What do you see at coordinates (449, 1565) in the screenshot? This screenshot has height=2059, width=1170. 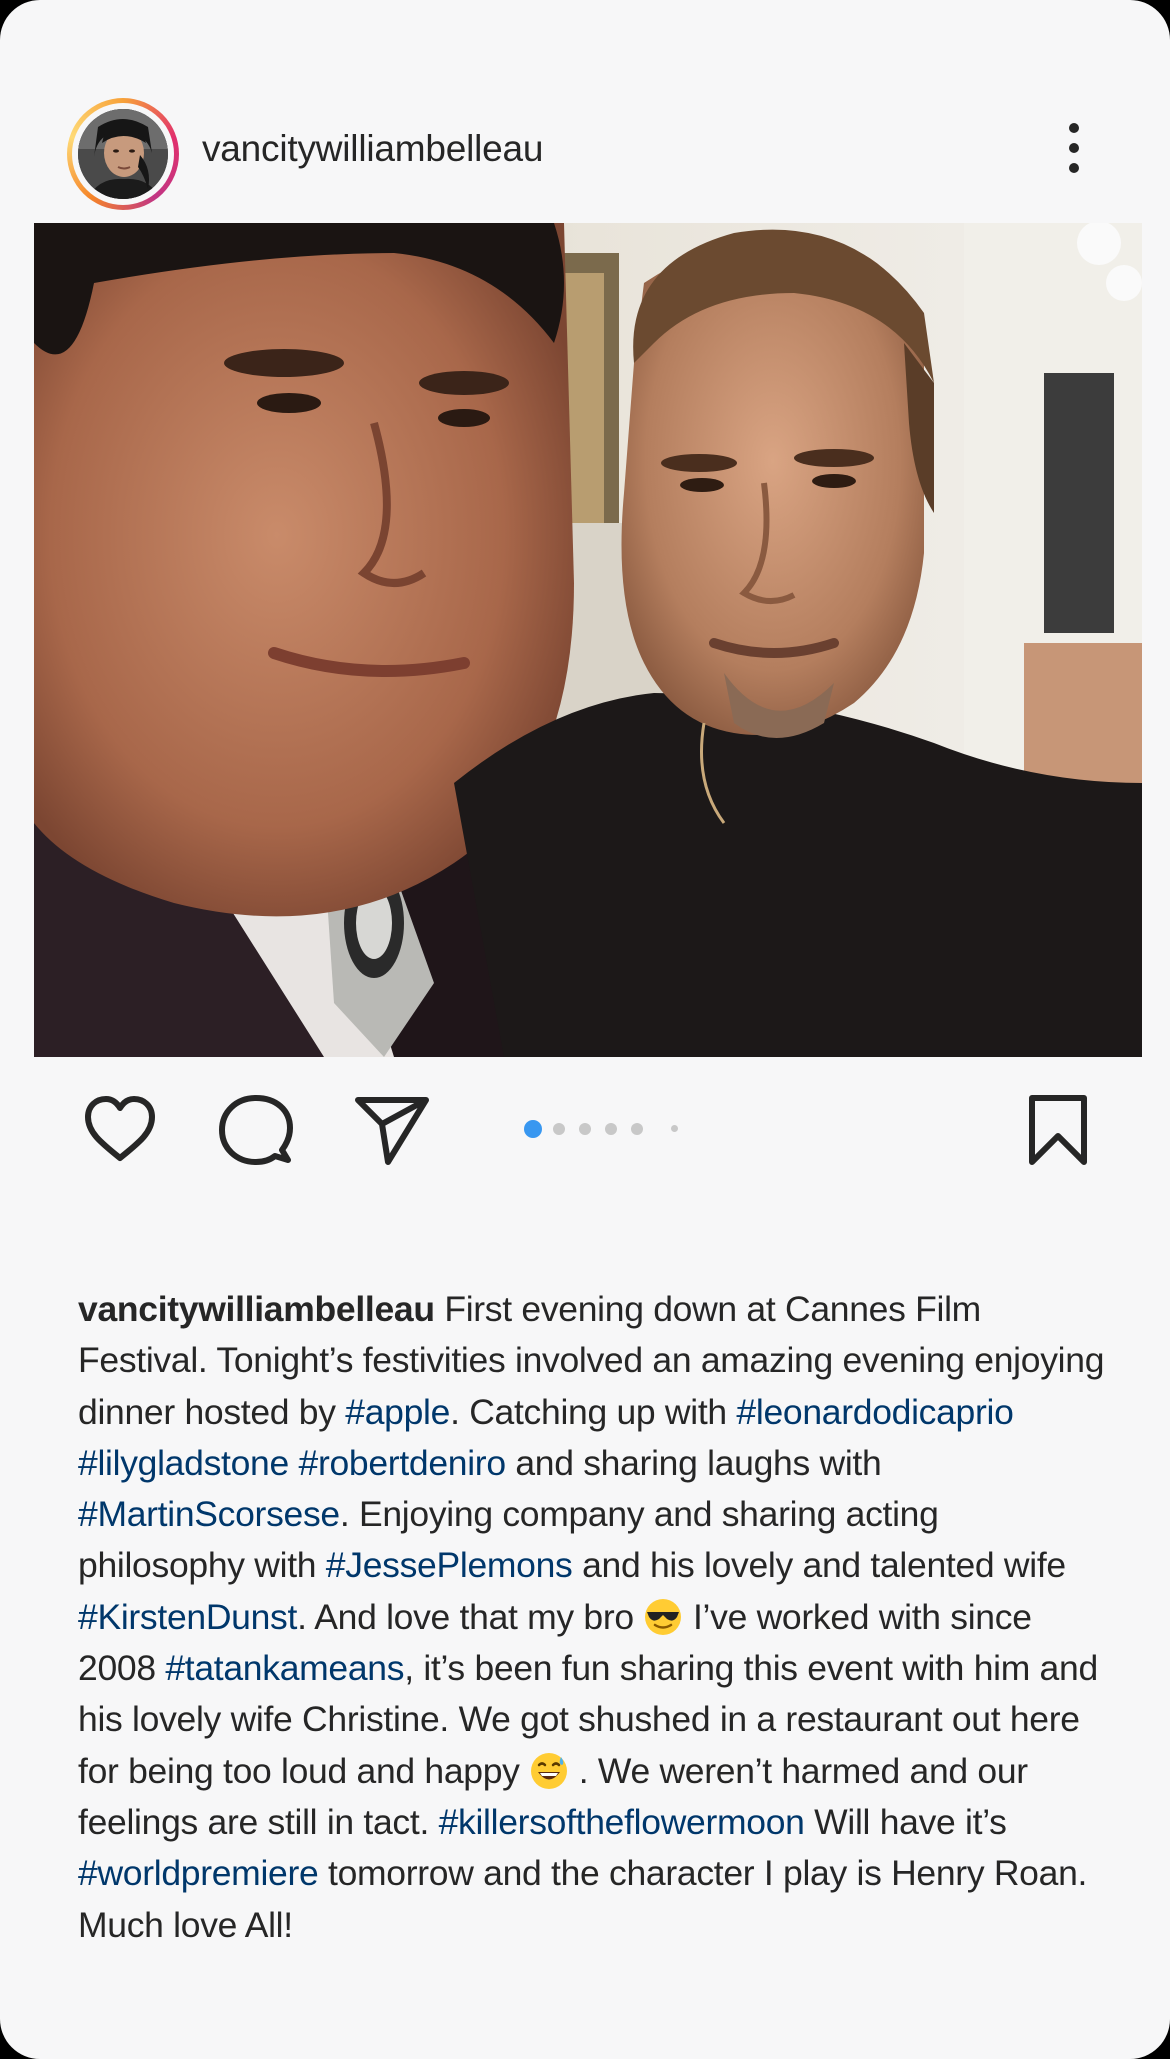 I see `hashtag-link: #JessePlemons` at bounding box center [449, 1565].